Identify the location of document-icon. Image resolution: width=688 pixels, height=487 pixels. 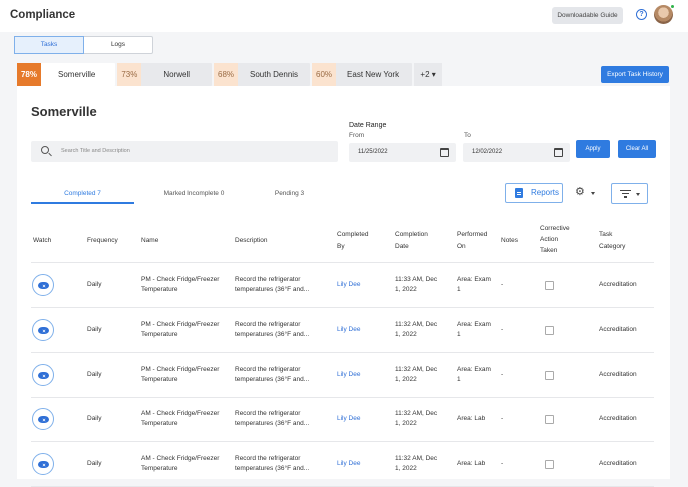
(519, 193).